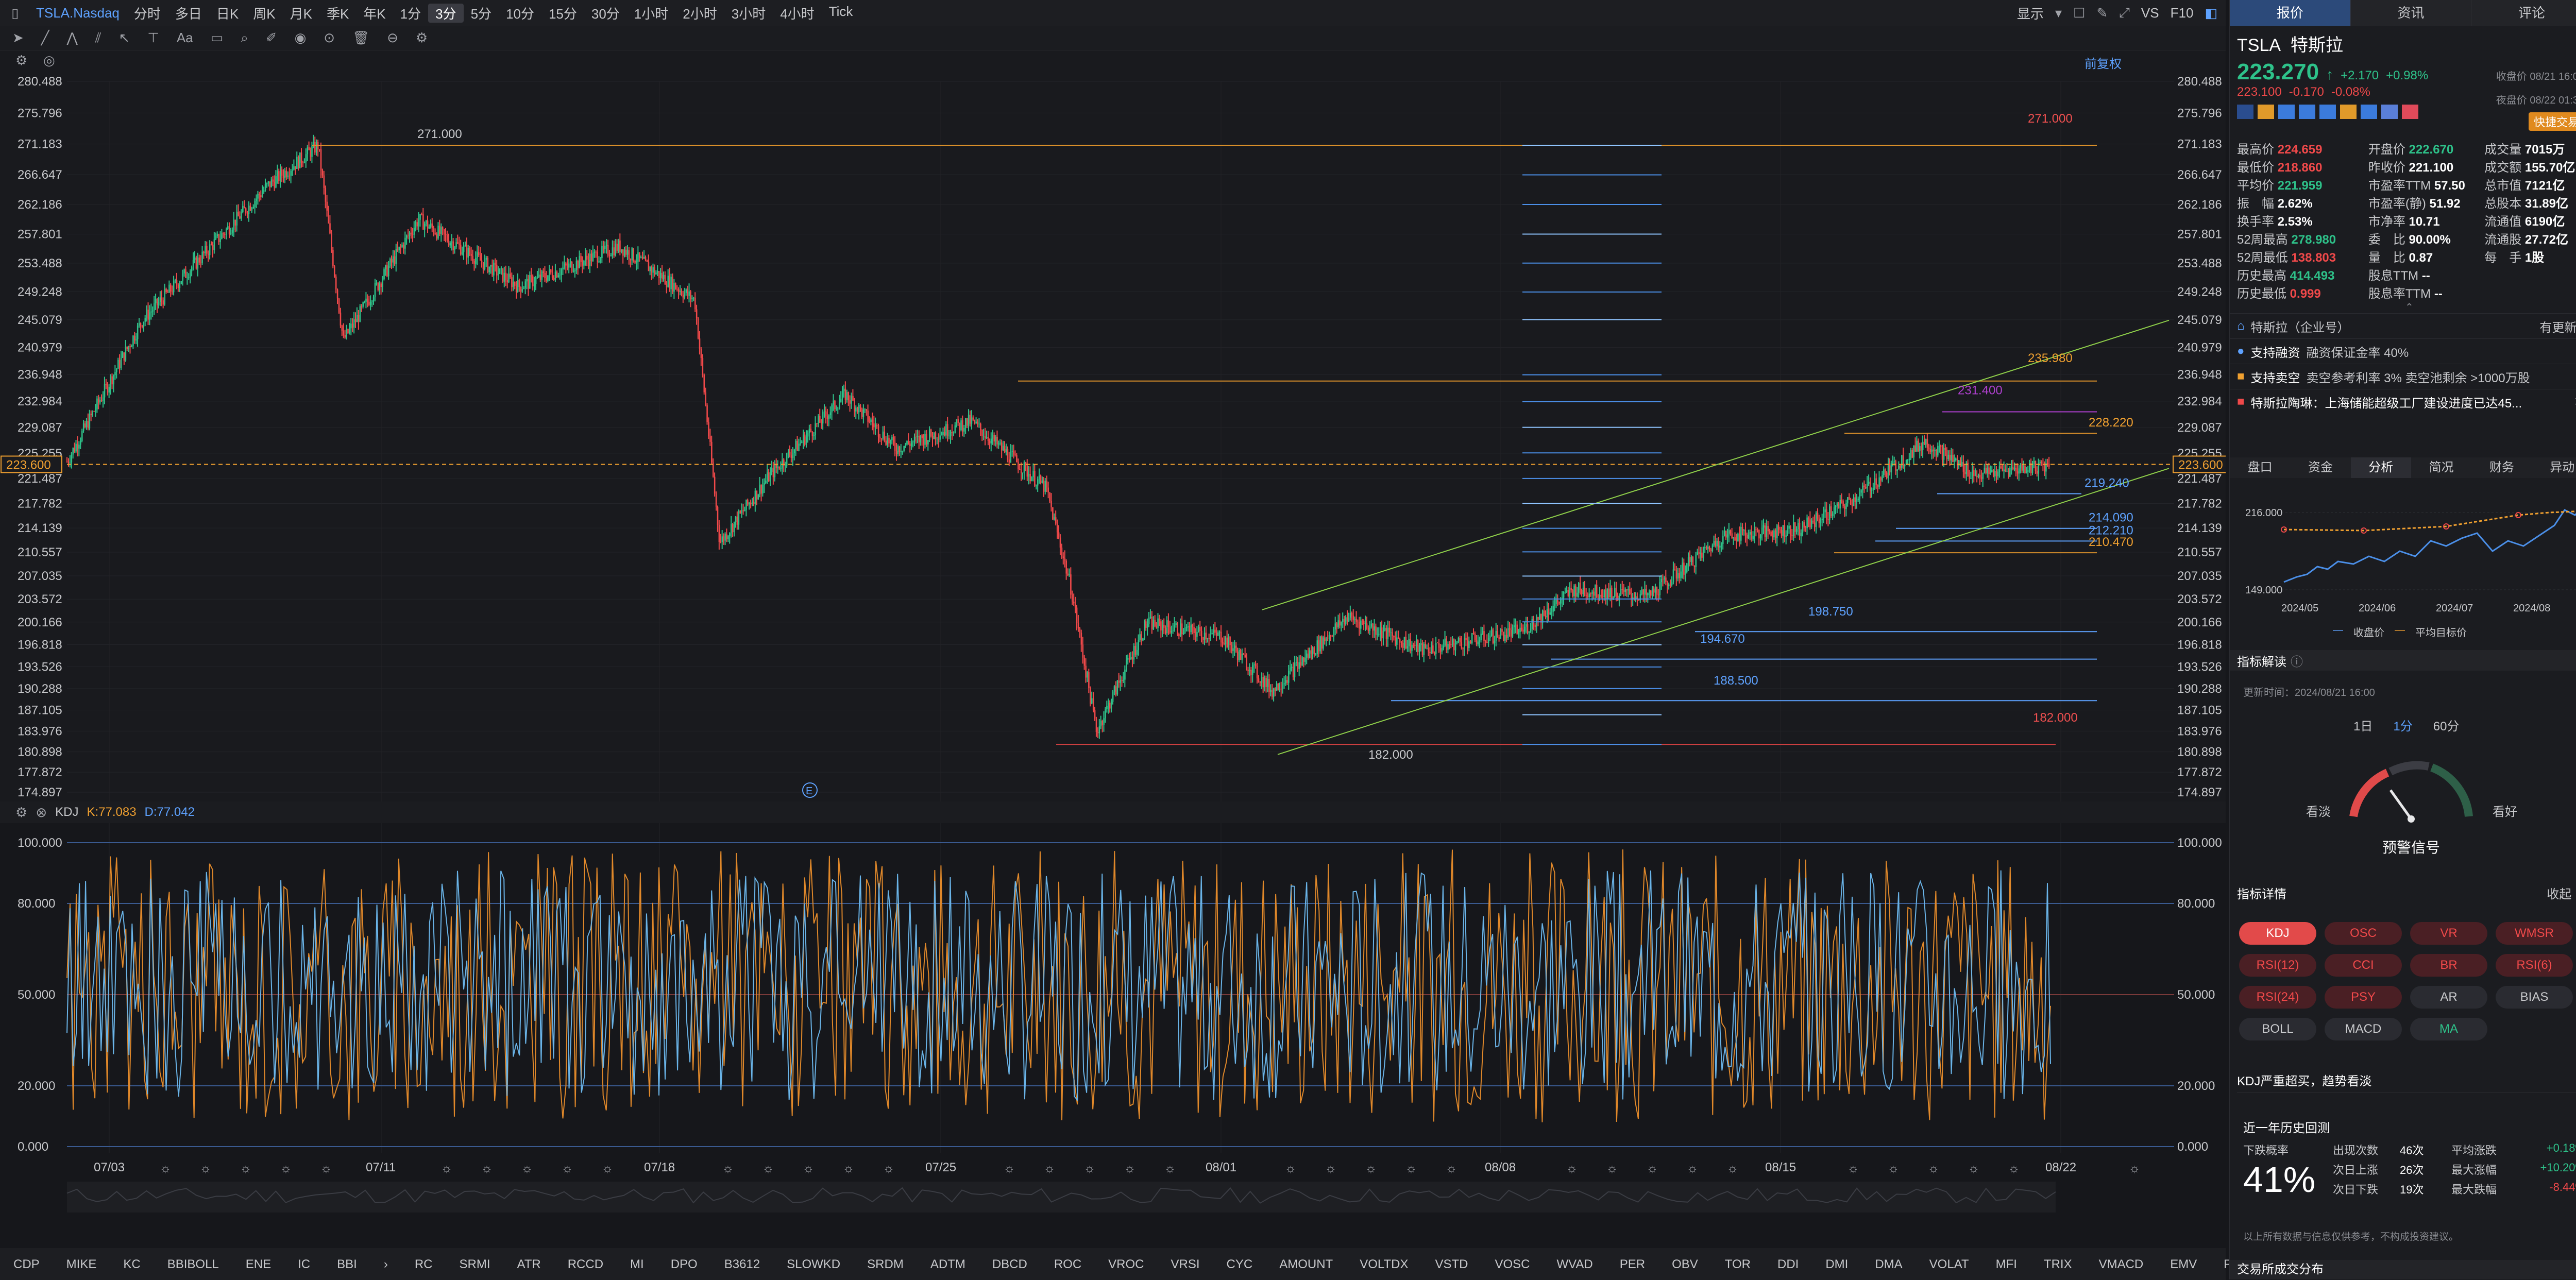 The image size is (2576, 1280). I want to click on period-tab: 2小时, so click(699, 14).